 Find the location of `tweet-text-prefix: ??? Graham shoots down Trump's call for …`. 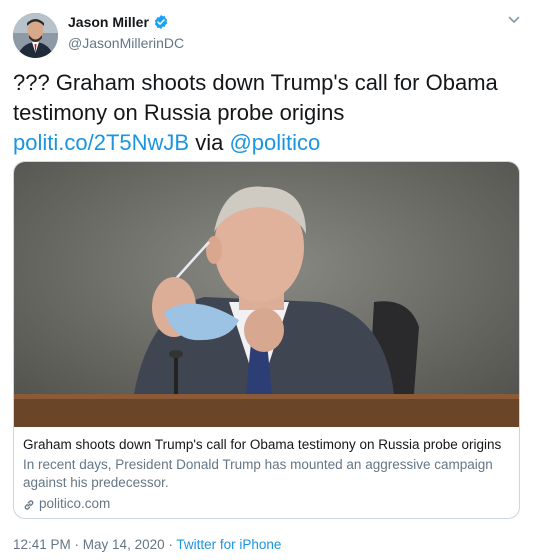

tweet-text-prefix: ??? Graham shoots down Trump's call for … is located at coordinates (255, 97).